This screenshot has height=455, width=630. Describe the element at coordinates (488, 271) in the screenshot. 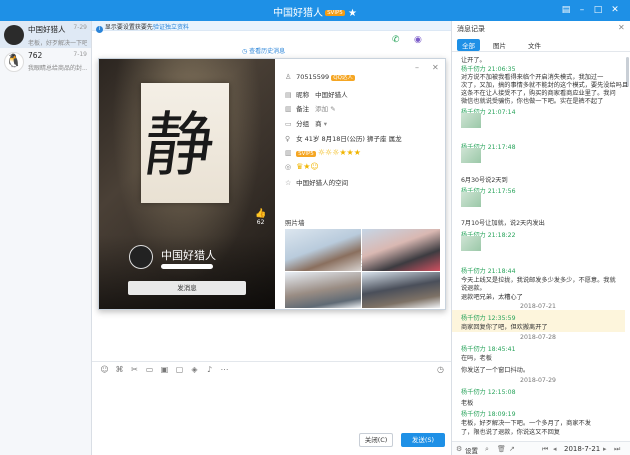

I see `message-sender: 杨千仞力 21:18:44` at that location.